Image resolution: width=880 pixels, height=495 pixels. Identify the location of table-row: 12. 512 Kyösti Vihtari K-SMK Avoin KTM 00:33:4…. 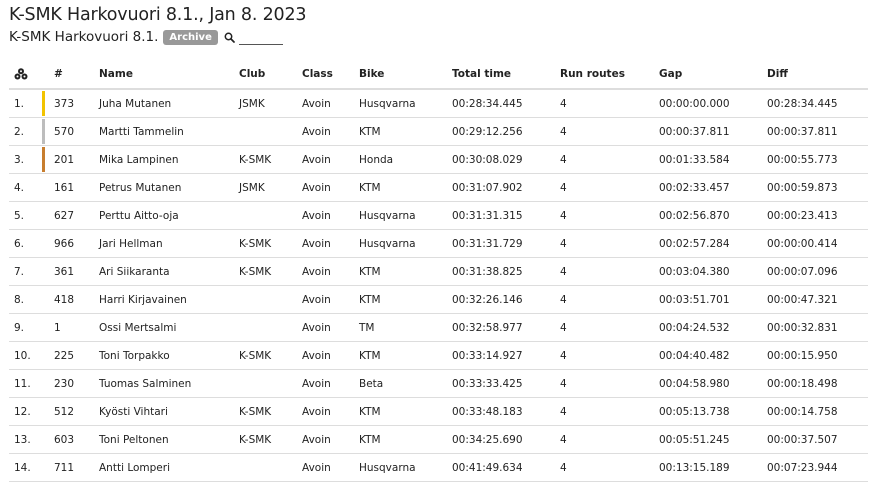
(438, 411).